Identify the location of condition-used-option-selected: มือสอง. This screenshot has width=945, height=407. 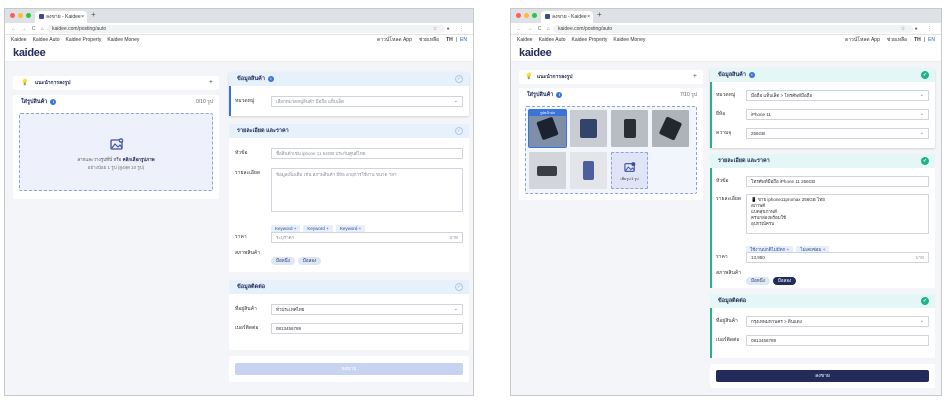
(784, 281).